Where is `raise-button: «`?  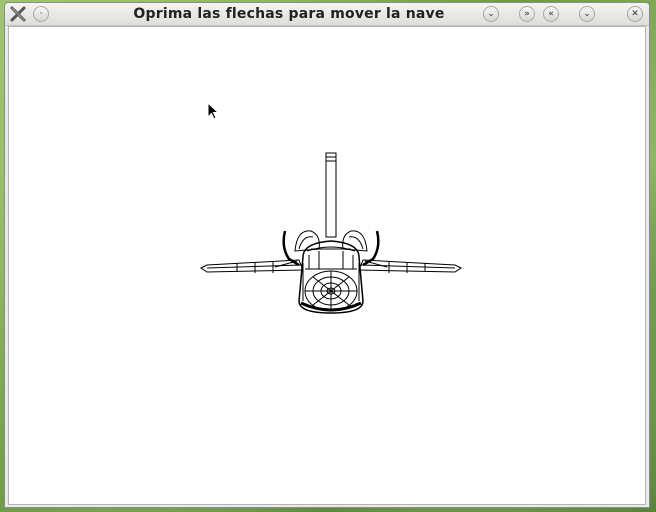
raise-button: « is located at coordinates (551, 14).